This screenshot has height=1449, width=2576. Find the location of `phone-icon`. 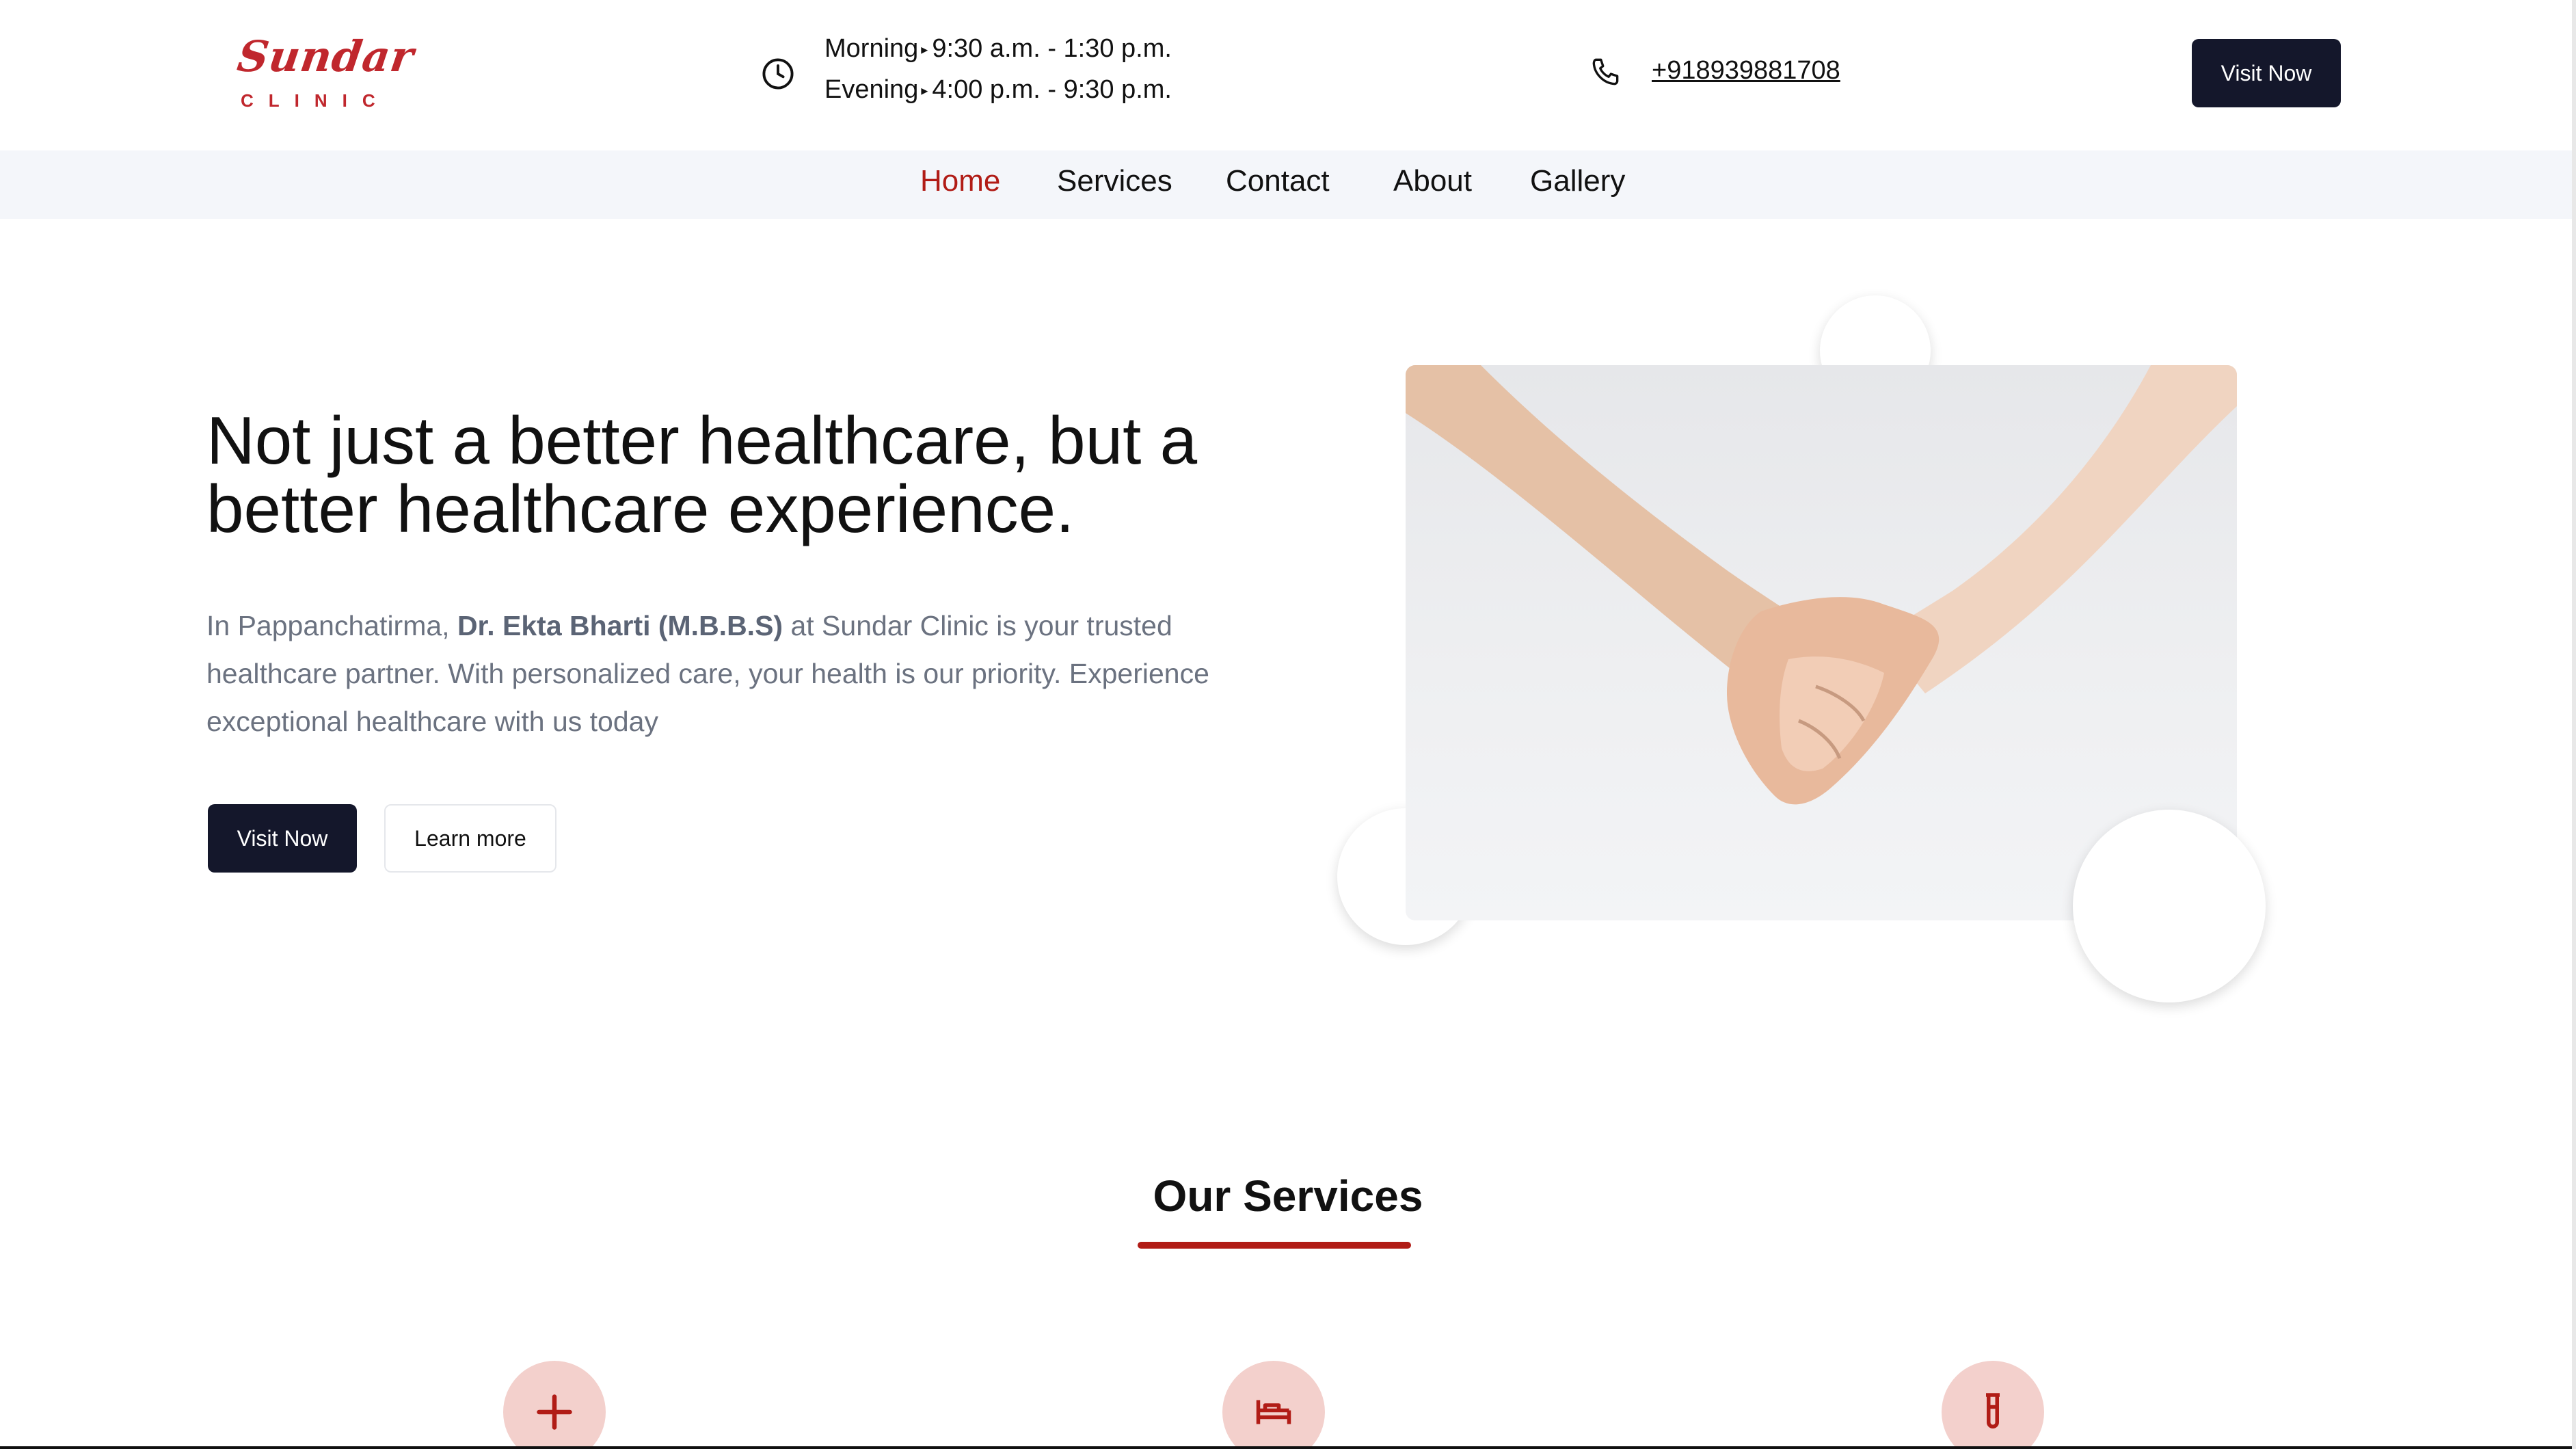

phone-icon is located at coordinates (1606, 72).